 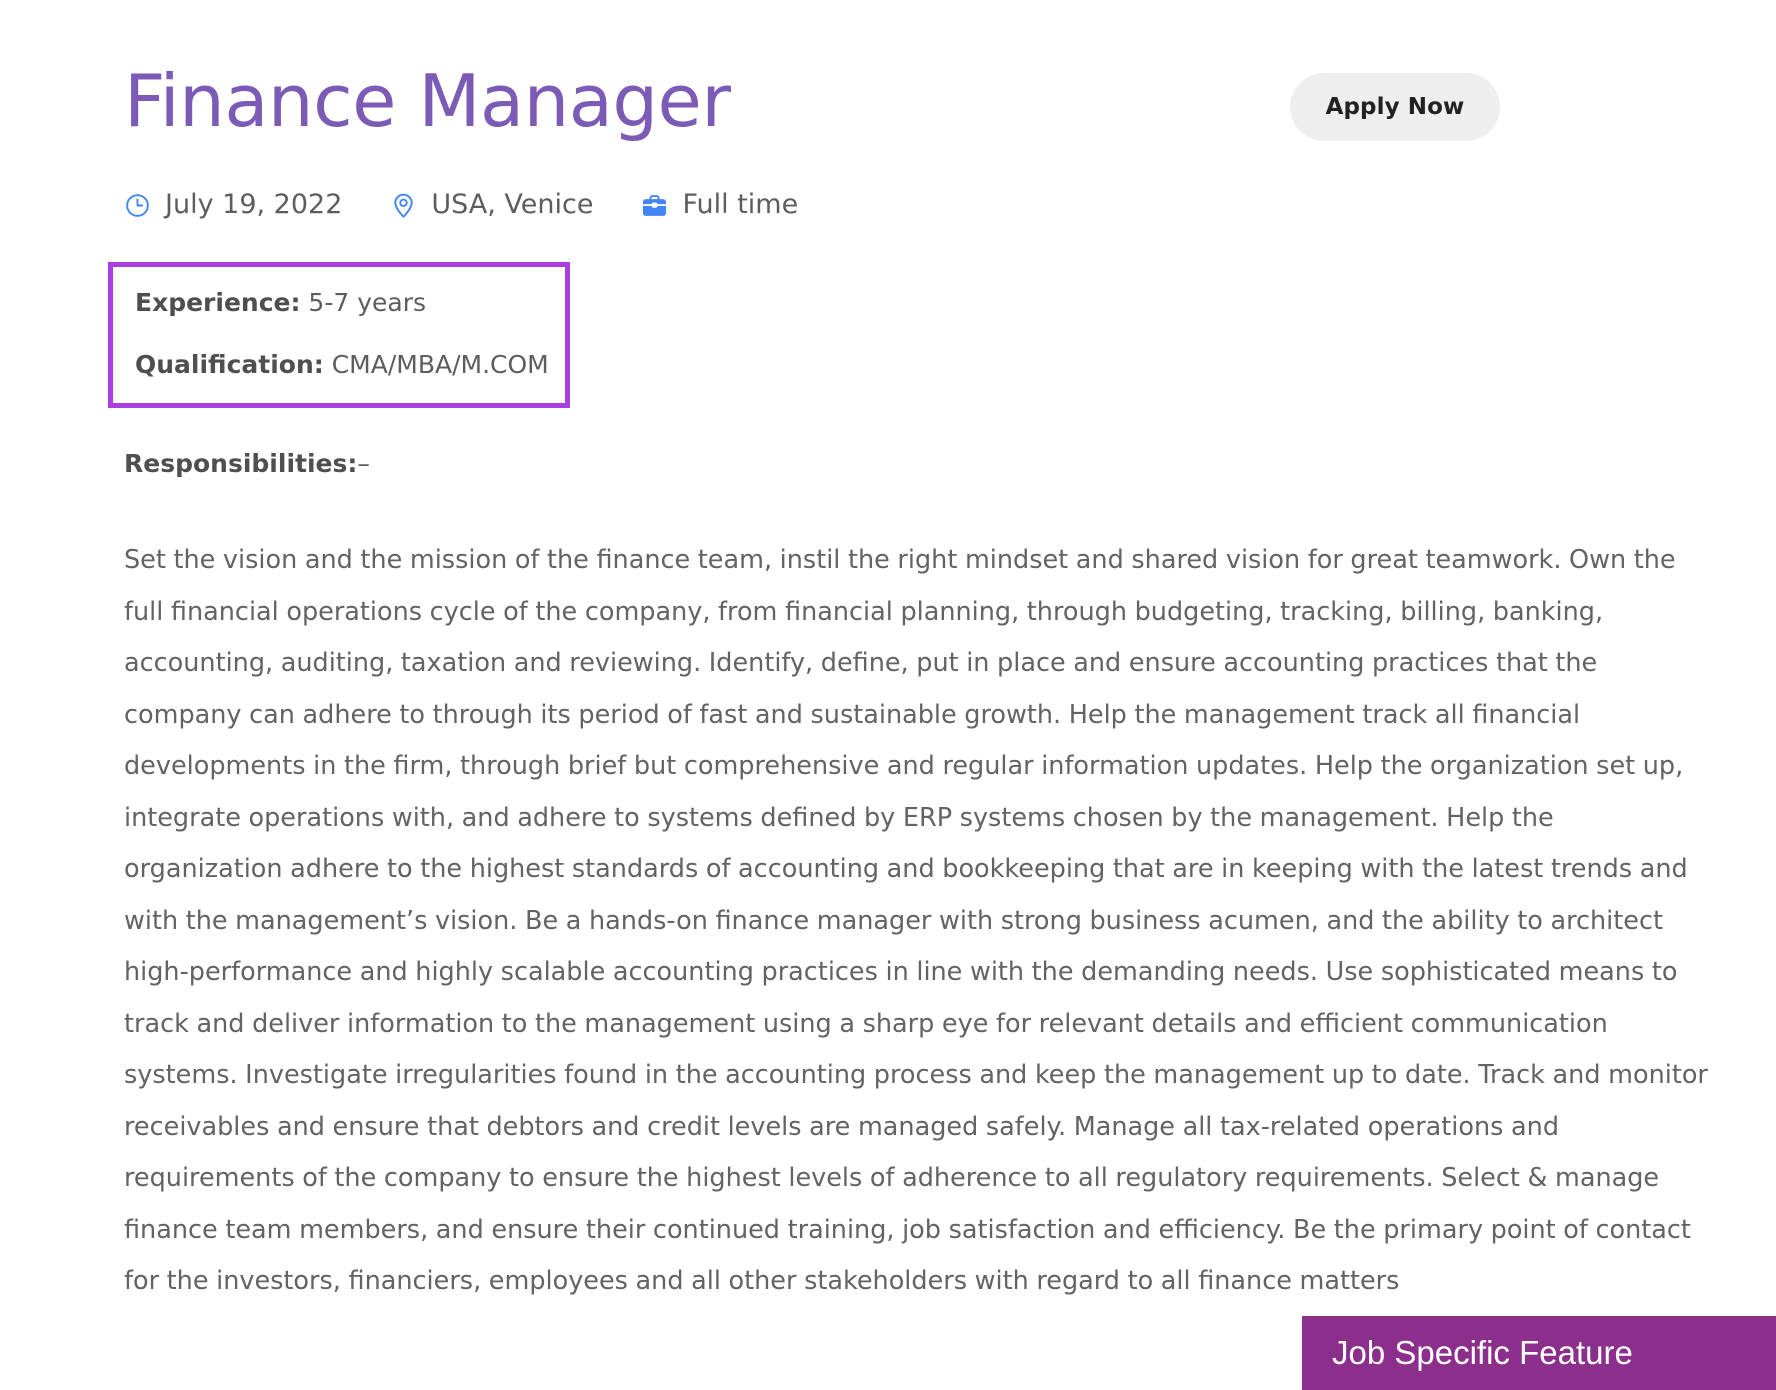 What do you see at coordinates (363, 463) in the screenshot?
I see `responsibilities-heading-suffix: –` at bounding box center [363, 463].